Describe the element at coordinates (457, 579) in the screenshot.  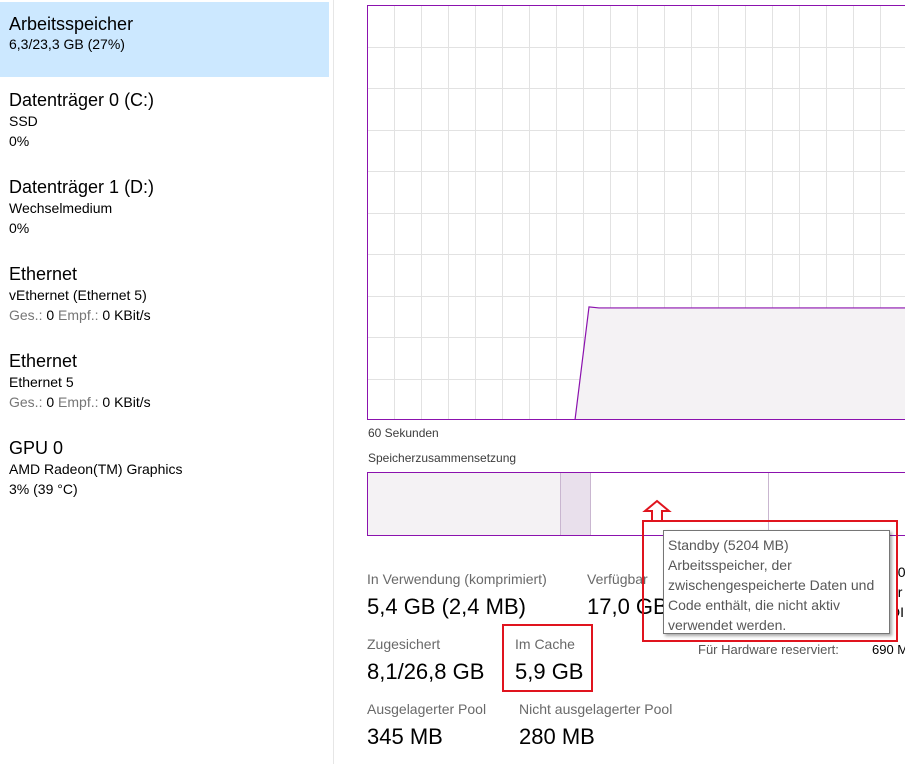
I see `in-use-label: In Verwendung (komprimiert)` at that location.